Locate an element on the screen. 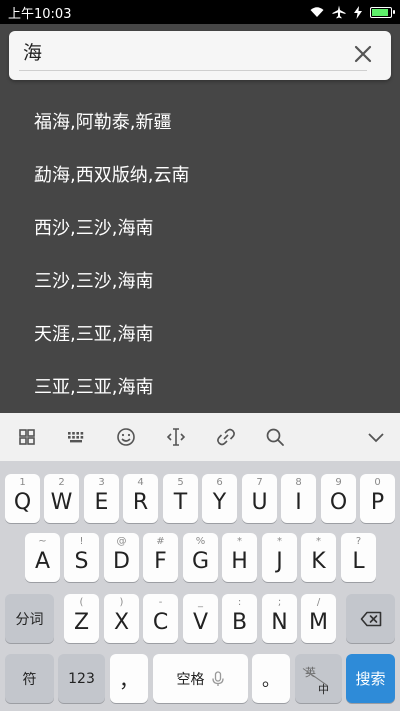 This screenshot has width=400, height=711. key-m: / M is located at coordinates (318, 618).